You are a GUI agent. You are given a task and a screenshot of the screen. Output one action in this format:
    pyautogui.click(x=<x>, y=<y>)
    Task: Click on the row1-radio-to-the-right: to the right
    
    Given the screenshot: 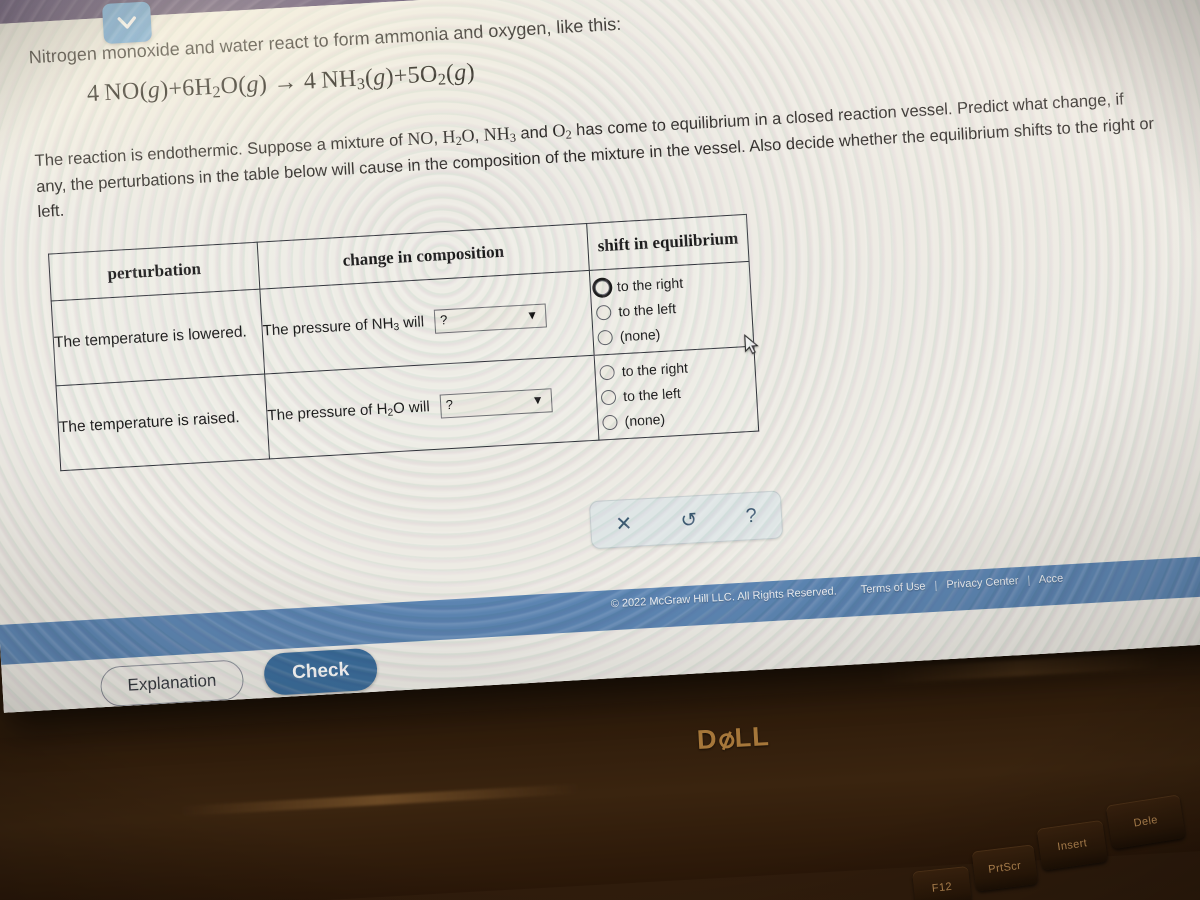 What is the action you would take?
    pyautogui.click(x=672, y=283)
    